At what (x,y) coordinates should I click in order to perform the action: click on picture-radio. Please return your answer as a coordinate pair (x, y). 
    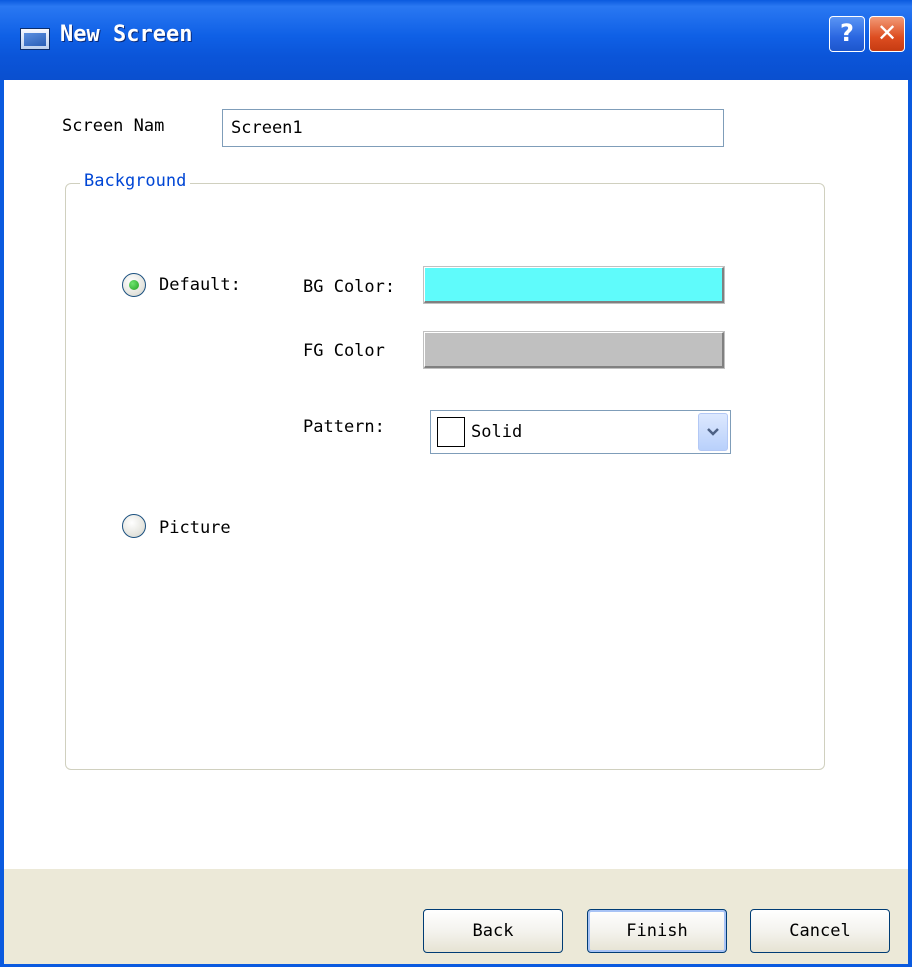
    Looking at the image, I should click on (134, 526).